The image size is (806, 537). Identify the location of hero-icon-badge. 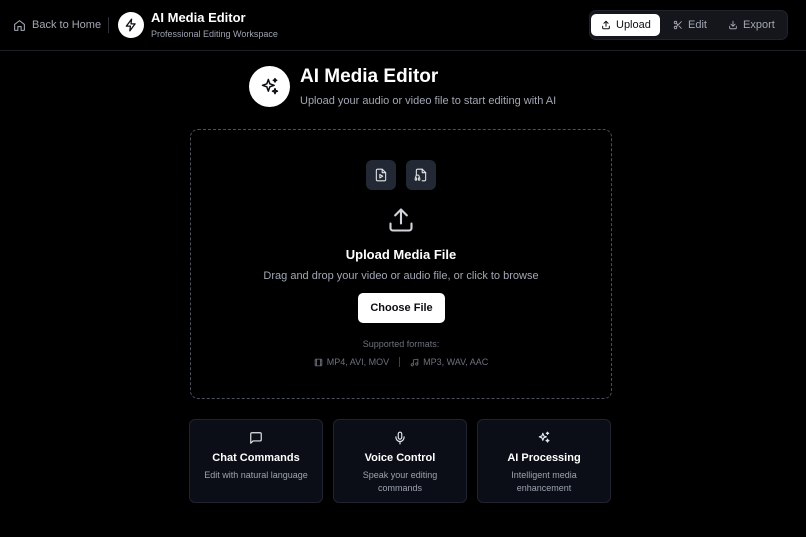
(269, 86).